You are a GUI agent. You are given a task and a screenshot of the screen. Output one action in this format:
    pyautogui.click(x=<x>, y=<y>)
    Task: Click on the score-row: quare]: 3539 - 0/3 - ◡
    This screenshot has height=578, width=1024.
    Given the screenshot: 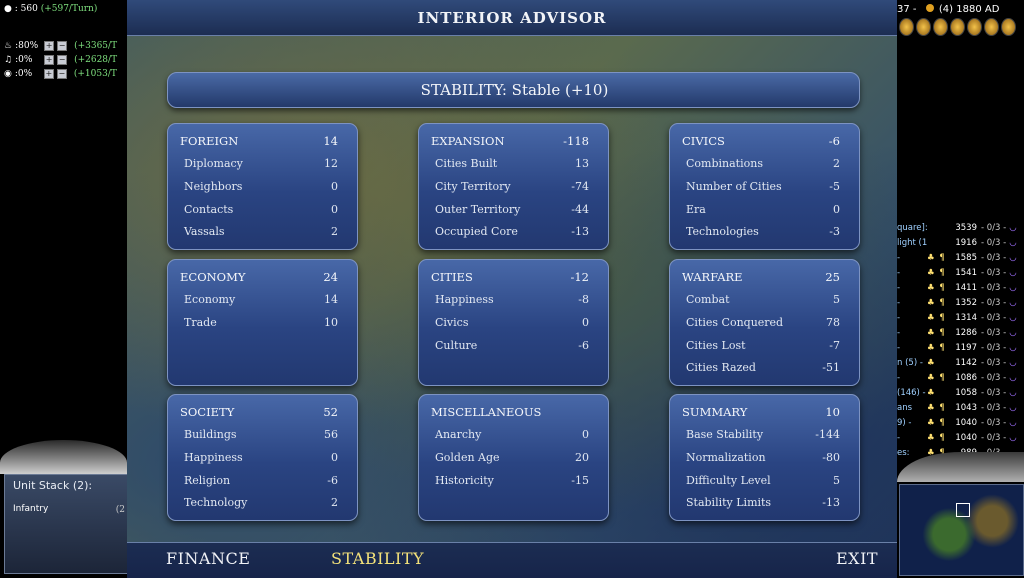 What is the action you would take?
    pyautogui.click(x=960, y=227)
    